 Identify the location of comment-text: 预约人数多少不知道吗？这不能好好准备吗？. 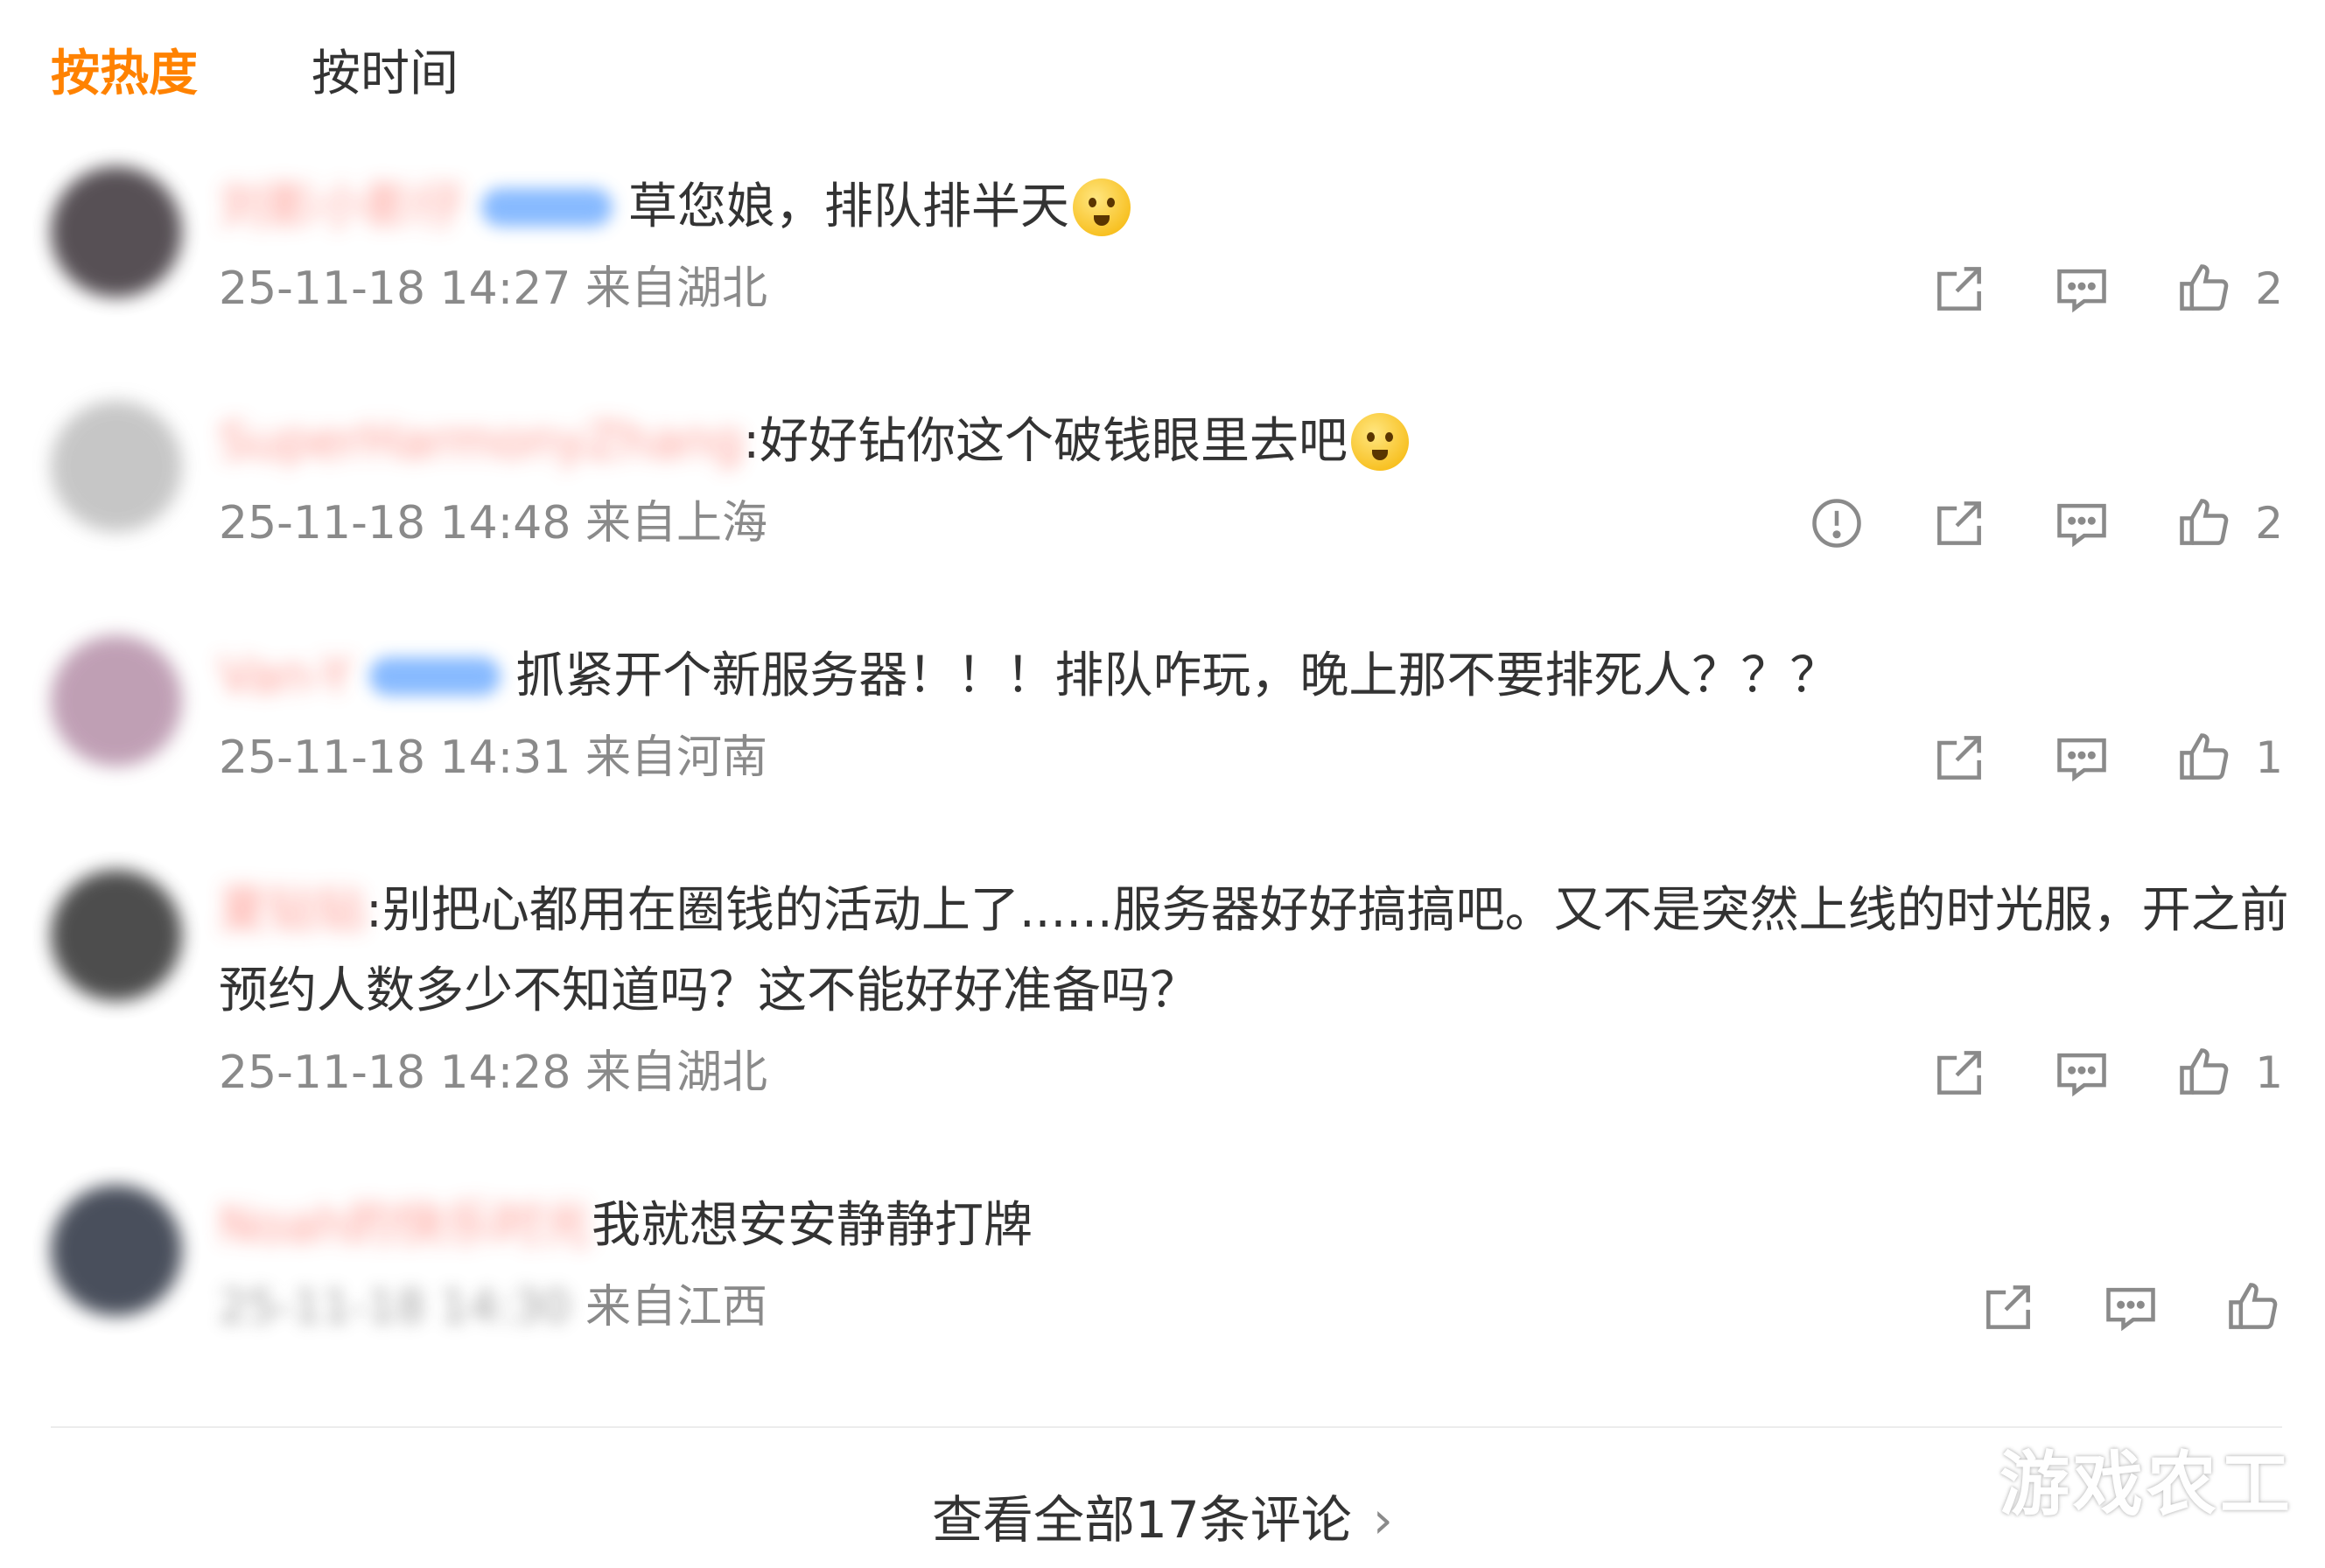
(709, 990).